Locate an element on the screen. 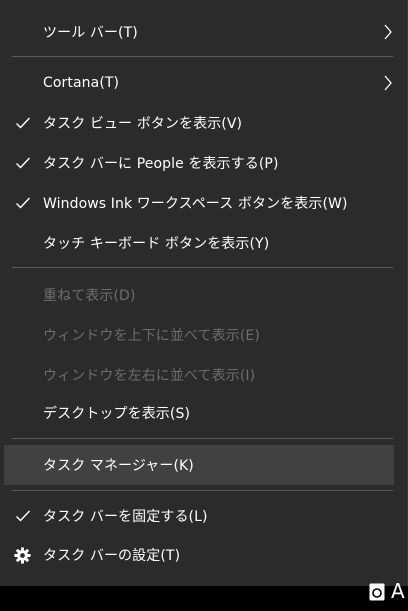  menu-item-side-by-side-windows: ウィンドウを左右に並べて表示(I) is located at coordinates (202, 375).